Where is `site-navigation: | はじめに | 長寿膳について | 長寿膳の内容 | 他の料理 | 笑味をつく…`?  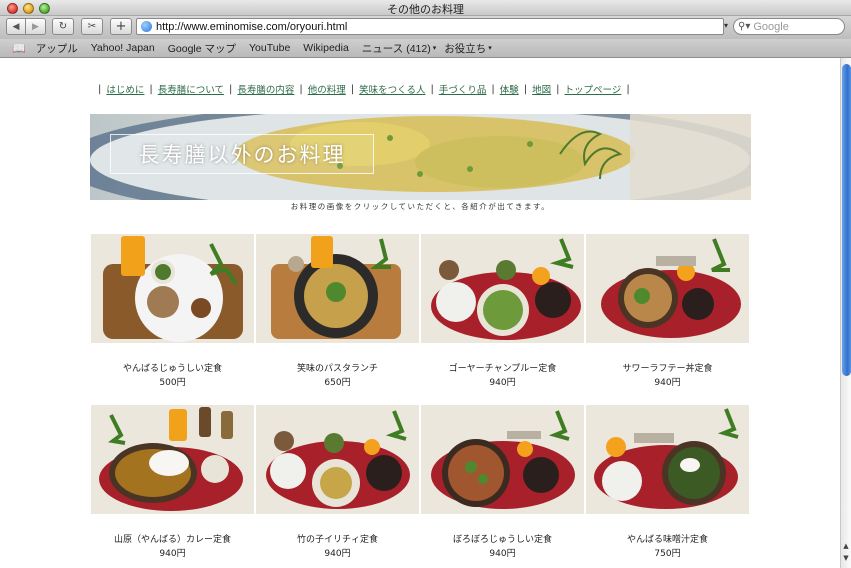
site-navigation: | はじめに | 長寿膳について | 長寿膳の内容 | 他の料理 | 笑味をつく… is located at coordinates (418, 89).